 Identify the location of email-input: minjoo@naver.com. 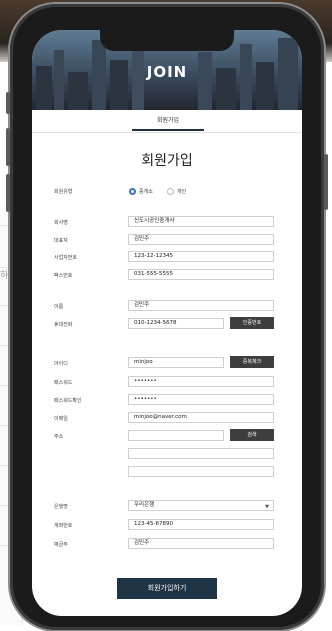
(201, 417).